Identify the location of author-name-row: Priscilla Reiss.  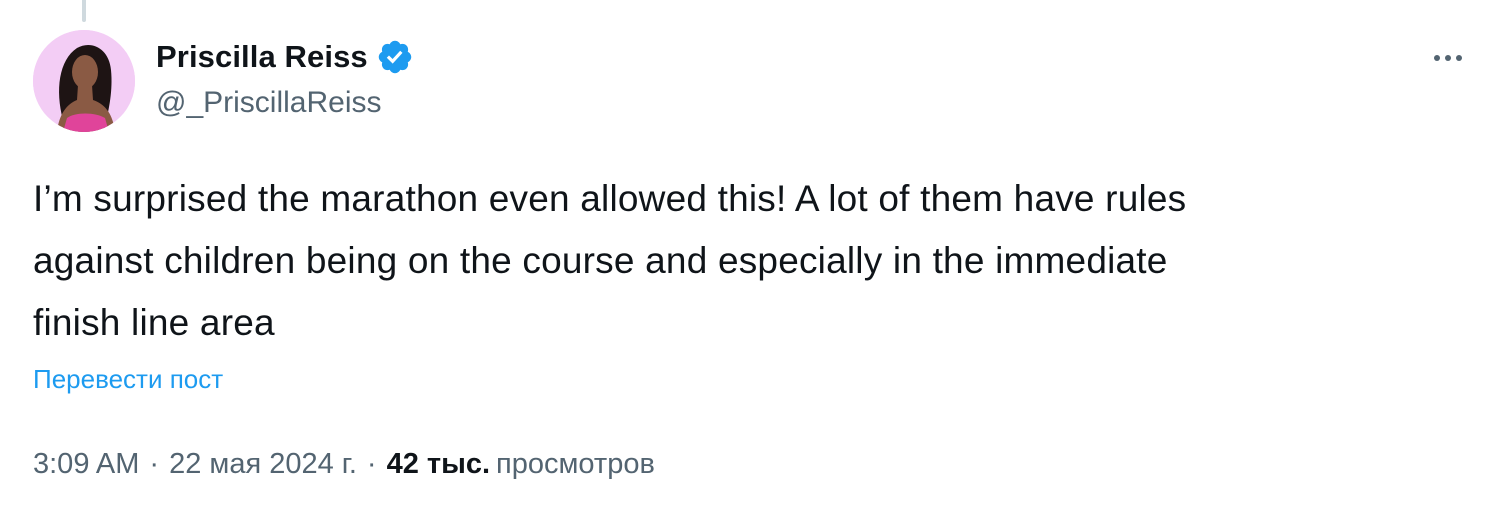
(285, 57).